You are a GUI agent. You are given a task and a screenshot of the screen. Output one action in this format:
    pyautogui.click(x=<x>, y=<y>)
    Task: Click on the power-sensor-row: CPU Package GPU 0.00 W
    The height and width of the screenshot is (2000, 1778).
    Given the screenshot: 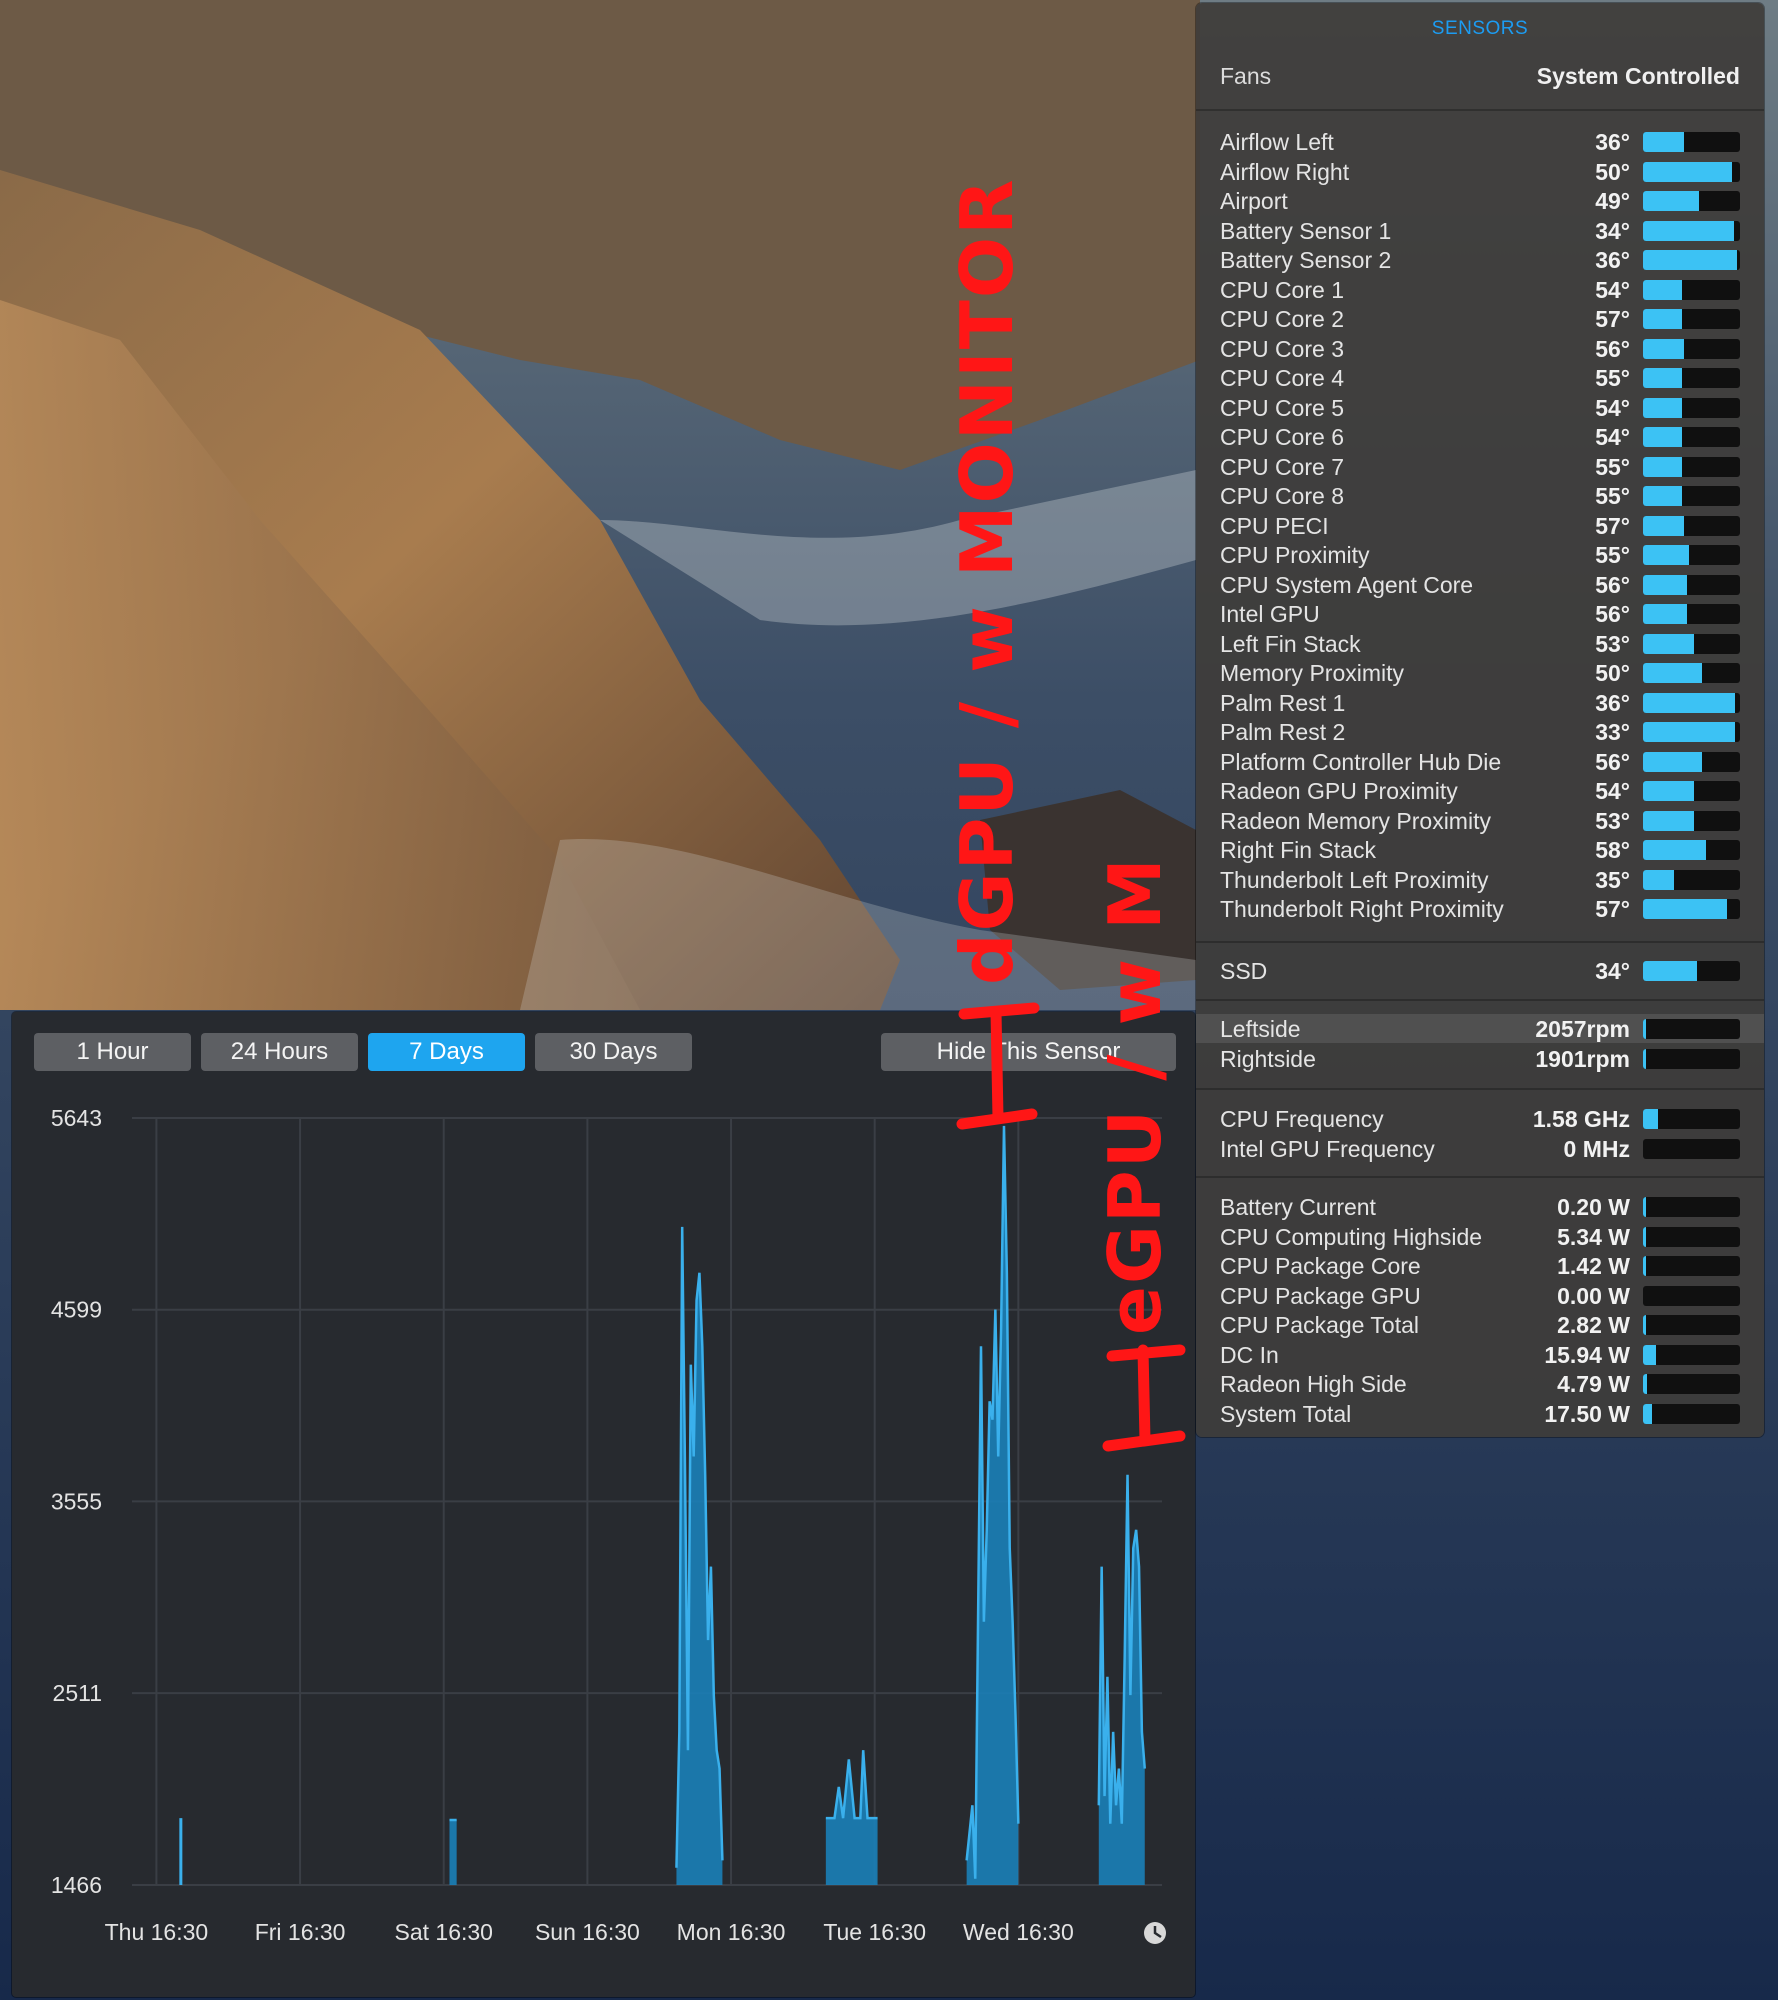 What is the action you would take?
    pyautogui.click(x=1480, y=1295)
    